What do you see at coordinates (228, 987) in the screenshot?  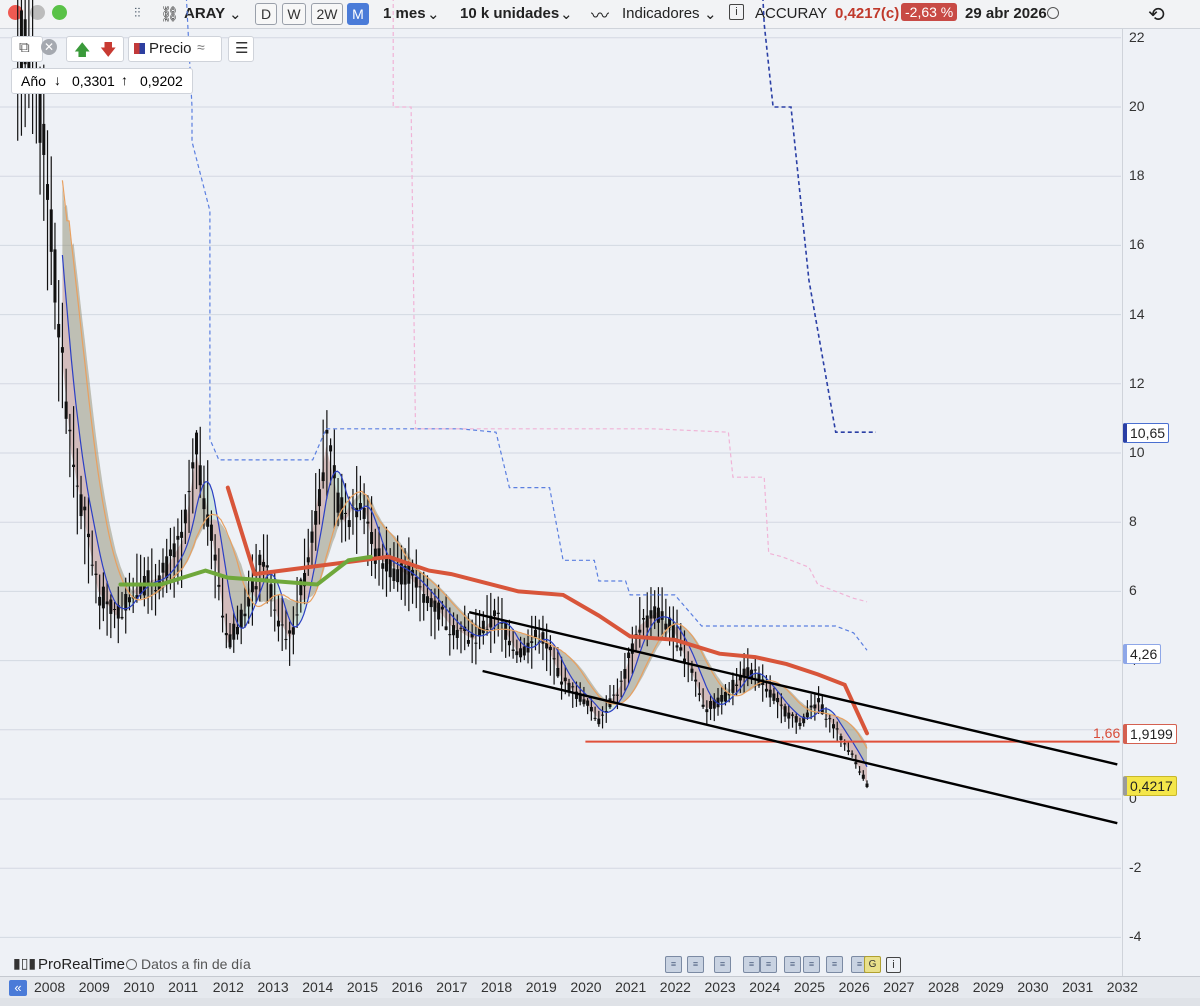 I see `x-tick-label: 2012` at bounding box center [228, 987].